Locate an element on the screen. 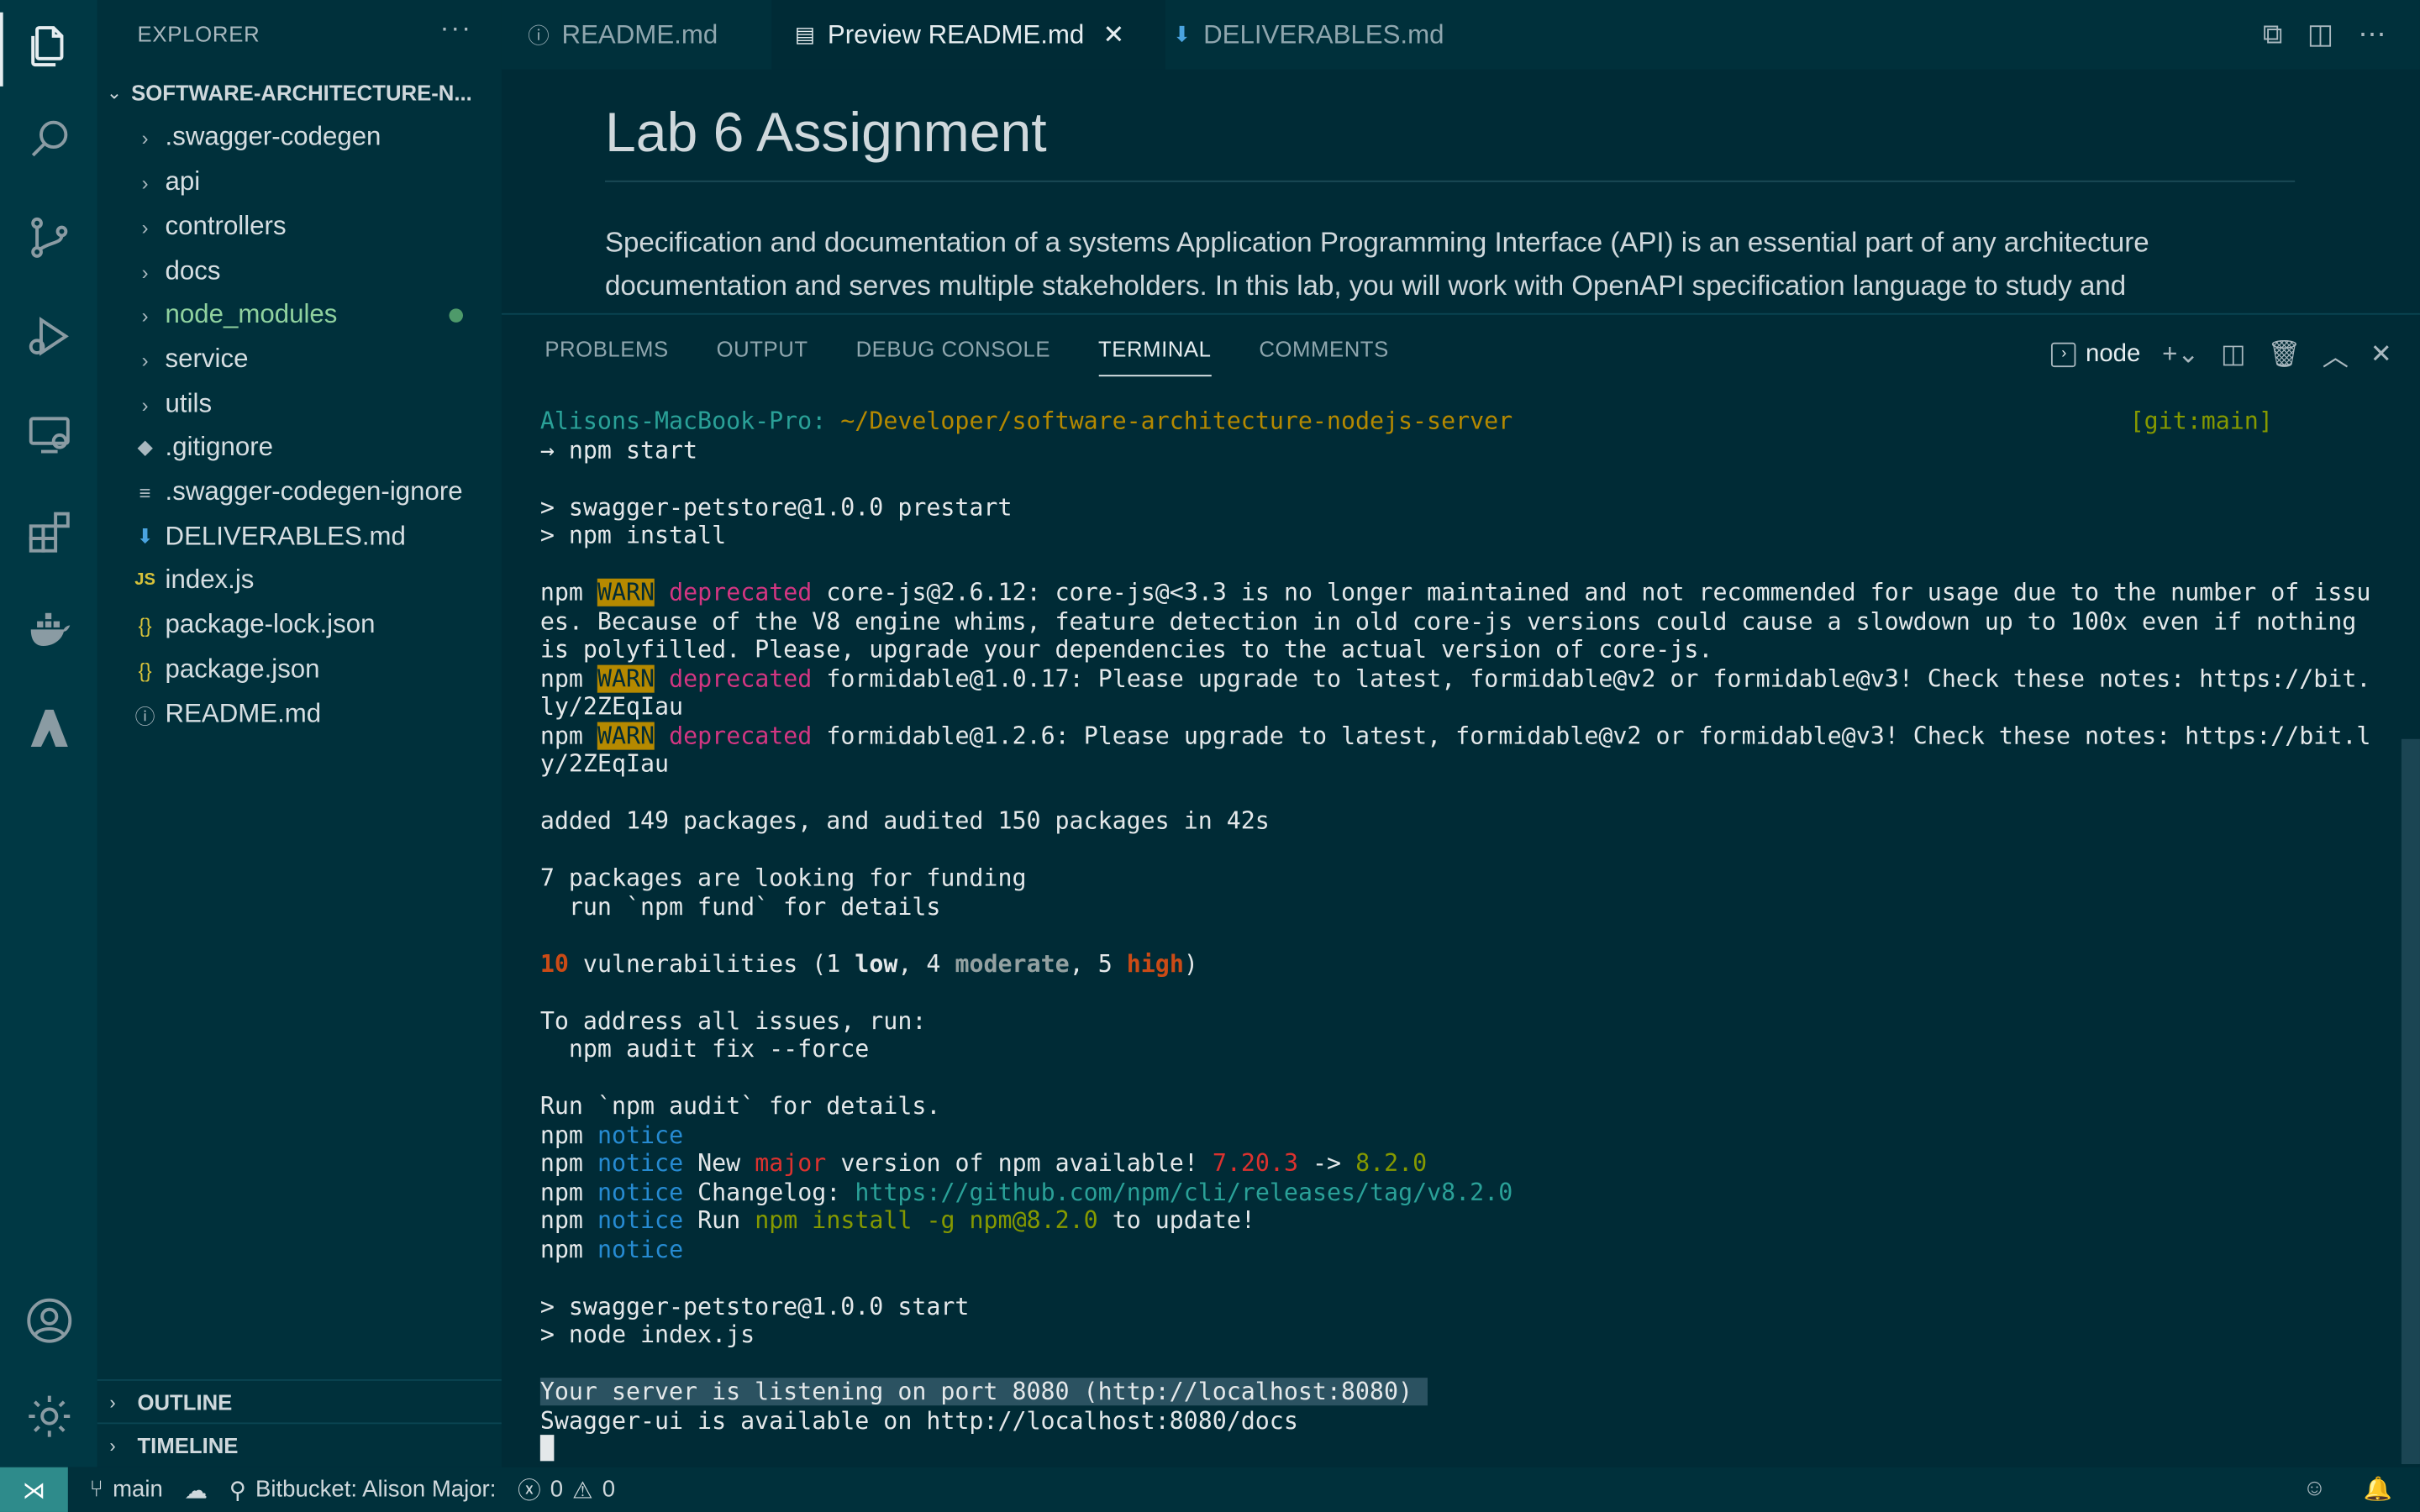  outline-section: › OUTLINE is located at coordinates (299, 1401).